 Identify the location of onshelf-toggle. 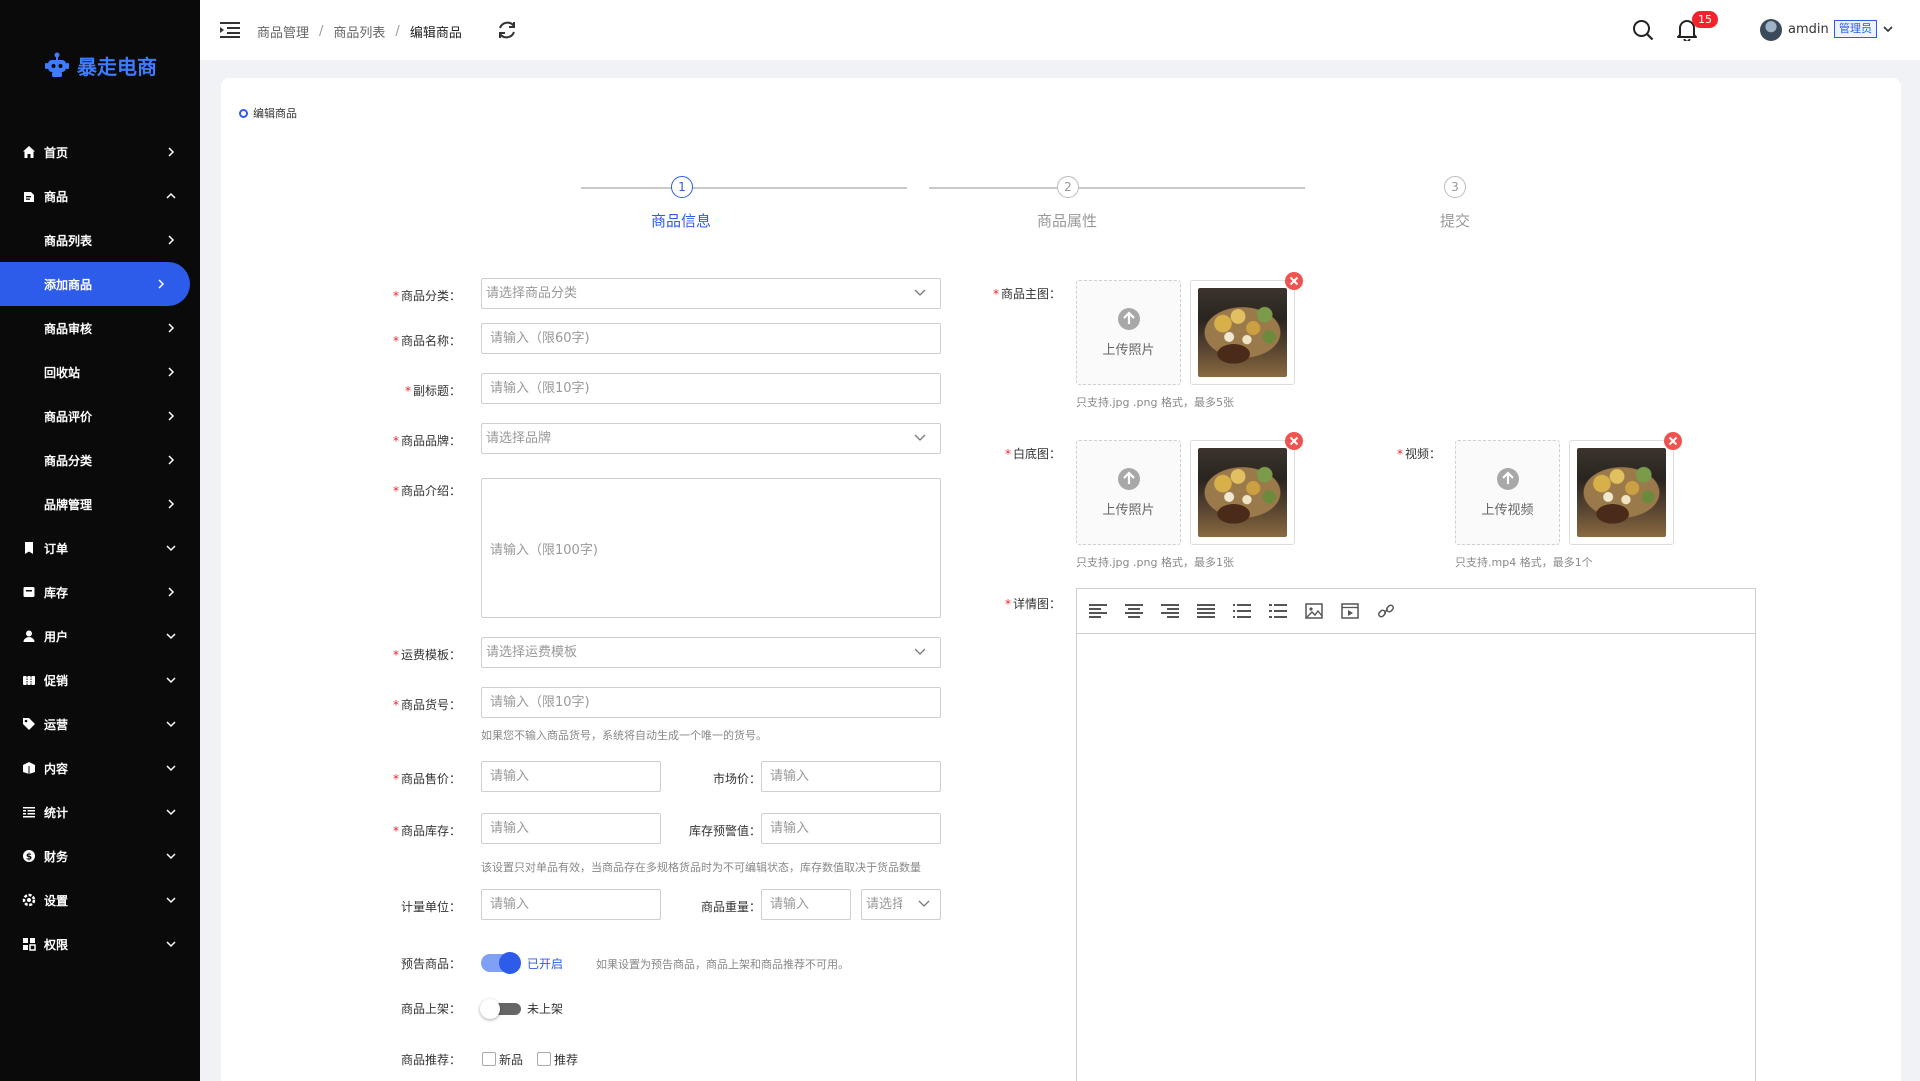
(500, 1009).